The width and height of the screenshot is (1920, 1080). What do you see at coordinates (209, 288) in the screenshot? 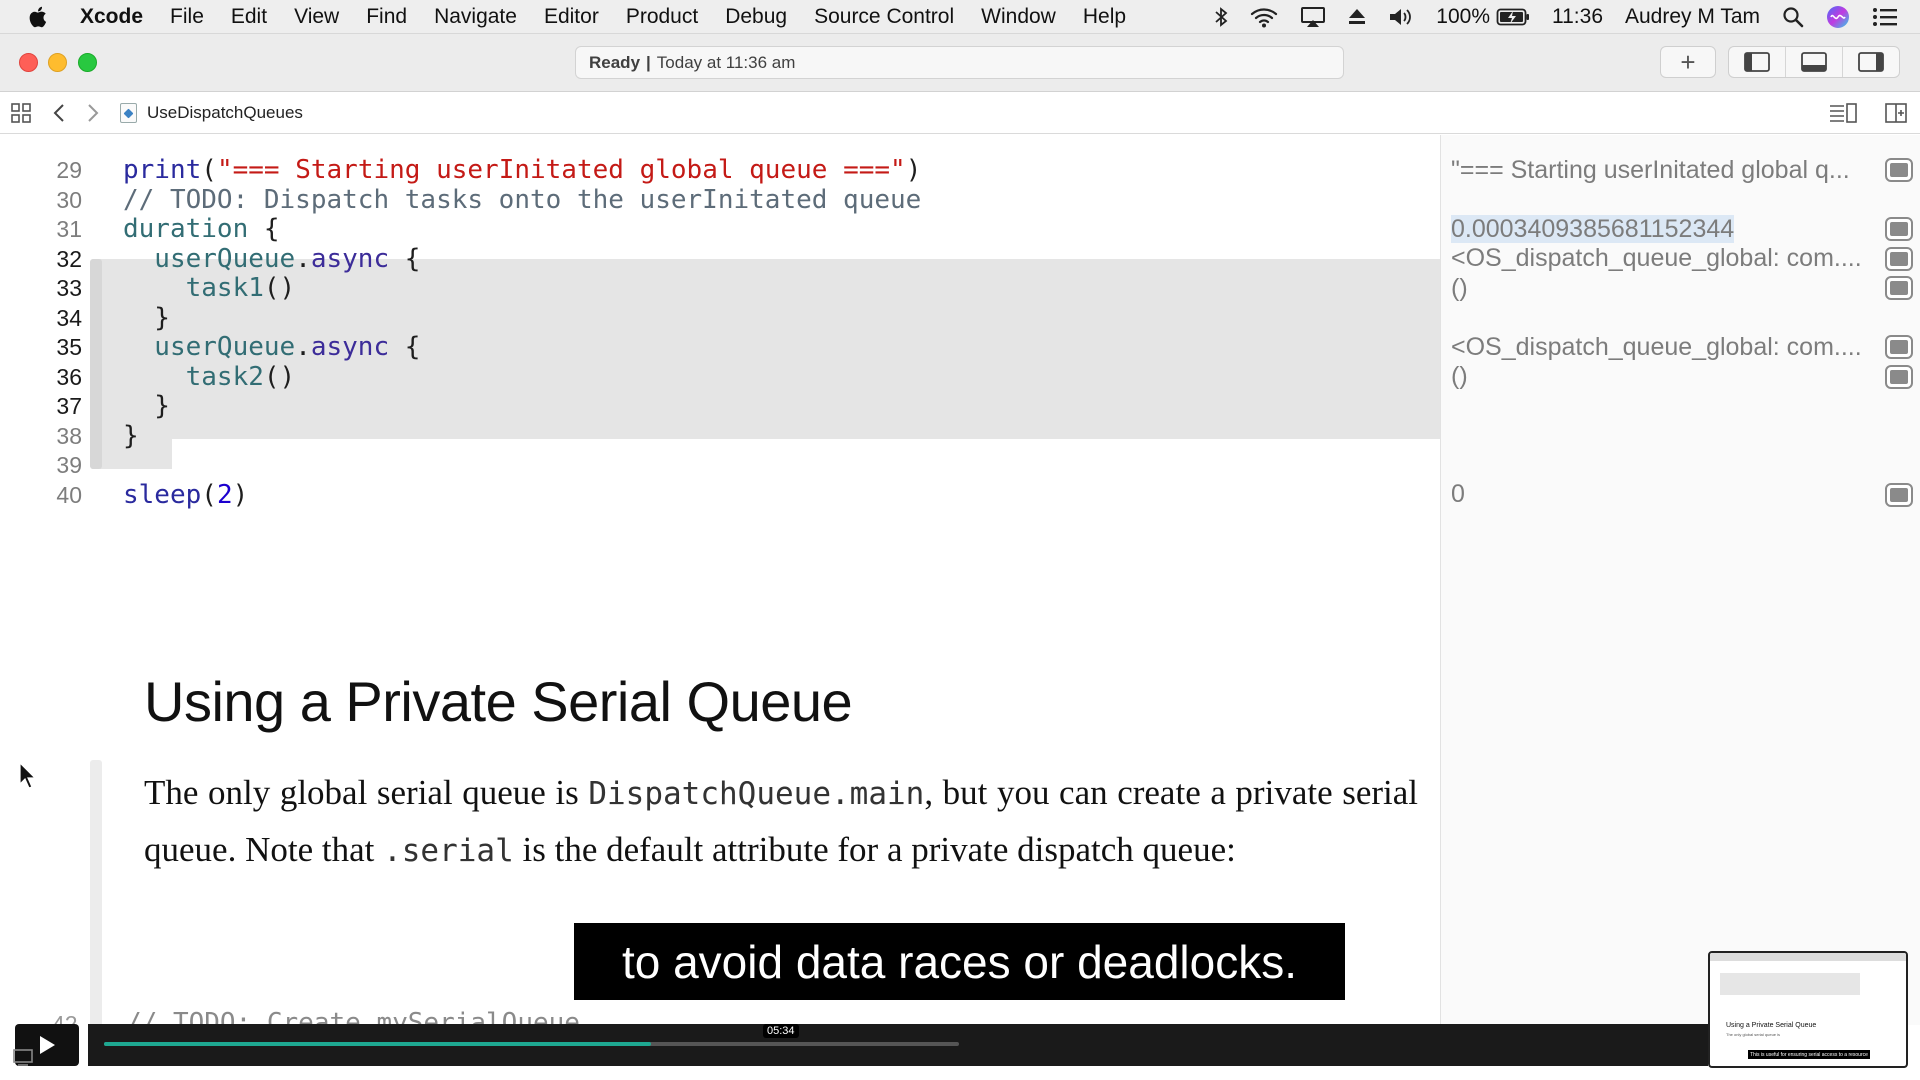
I see `code-line: task1()` at bounding box center [209, 288].